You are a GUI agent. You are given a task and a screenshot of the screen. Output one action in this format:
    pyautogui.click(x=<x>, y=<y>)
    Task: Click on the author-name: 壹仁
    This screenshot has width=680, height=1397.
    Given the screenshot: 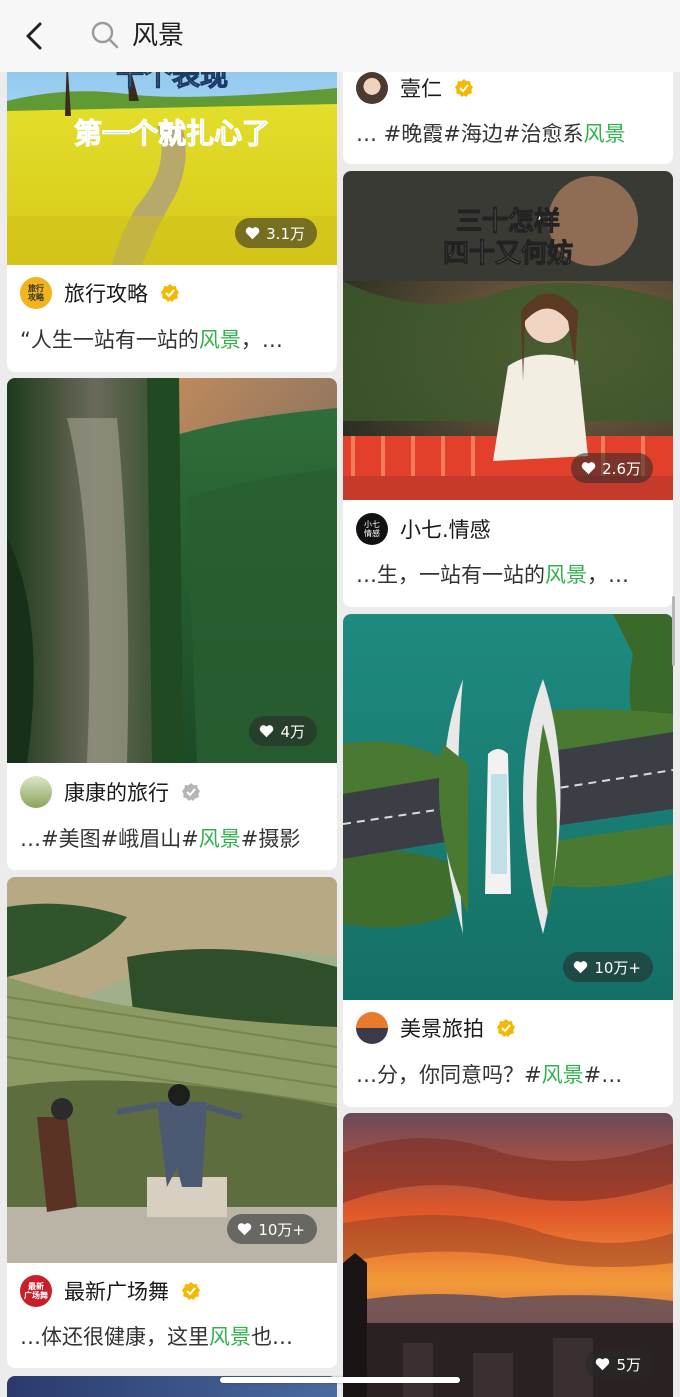 What is the action you would take?
    pyautogui.click(x=421, y=88)
    